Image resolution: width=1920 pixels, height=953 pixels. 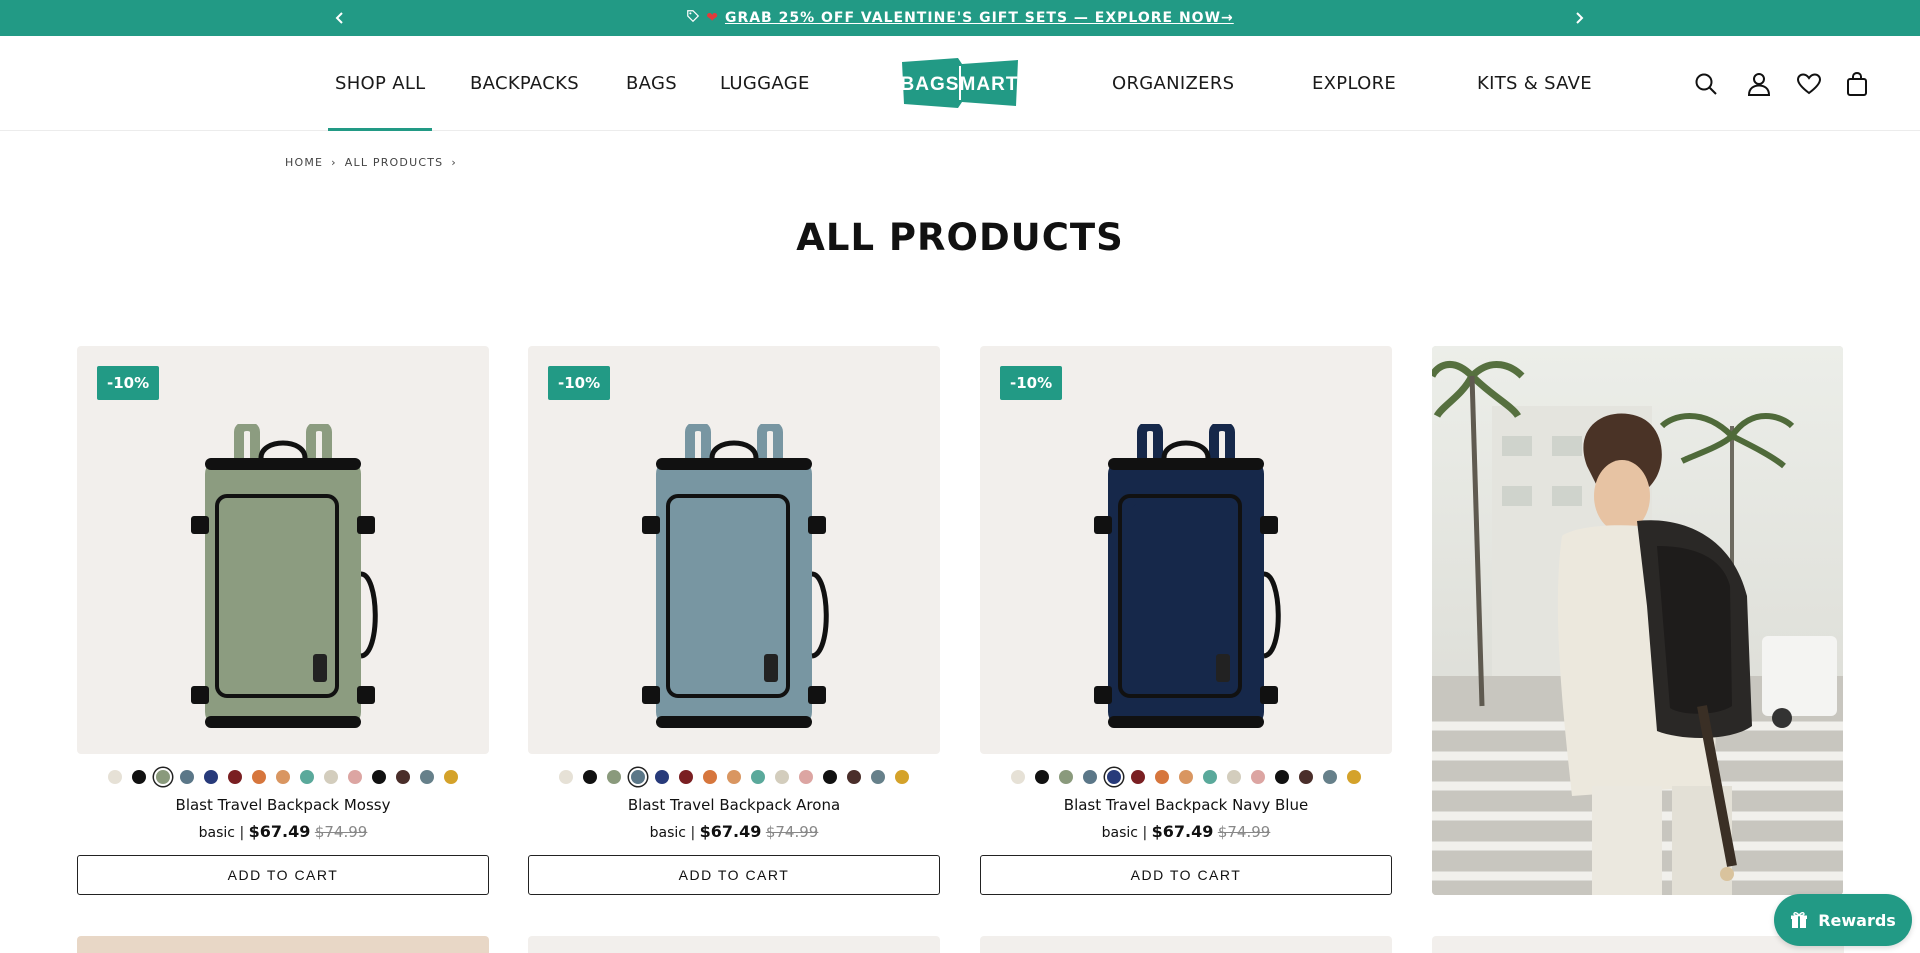 I want to click on nav-bags: BAGS, so click(x=651, y=83).